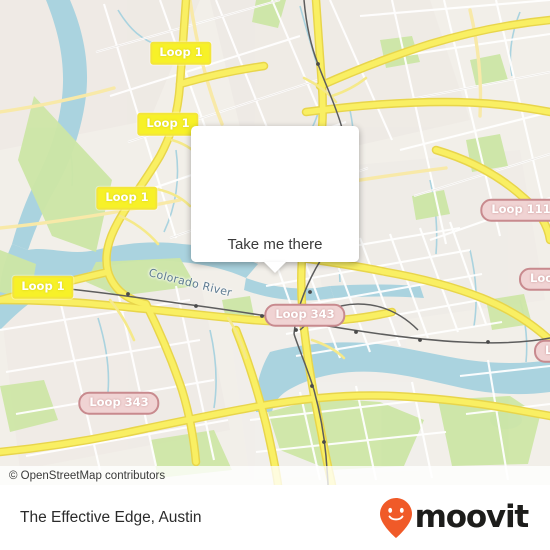 Image resolution: width=550 pixels, height=550 pixels. I want to click on road-badge-loop-edge-lower: L, so click(542, 351).